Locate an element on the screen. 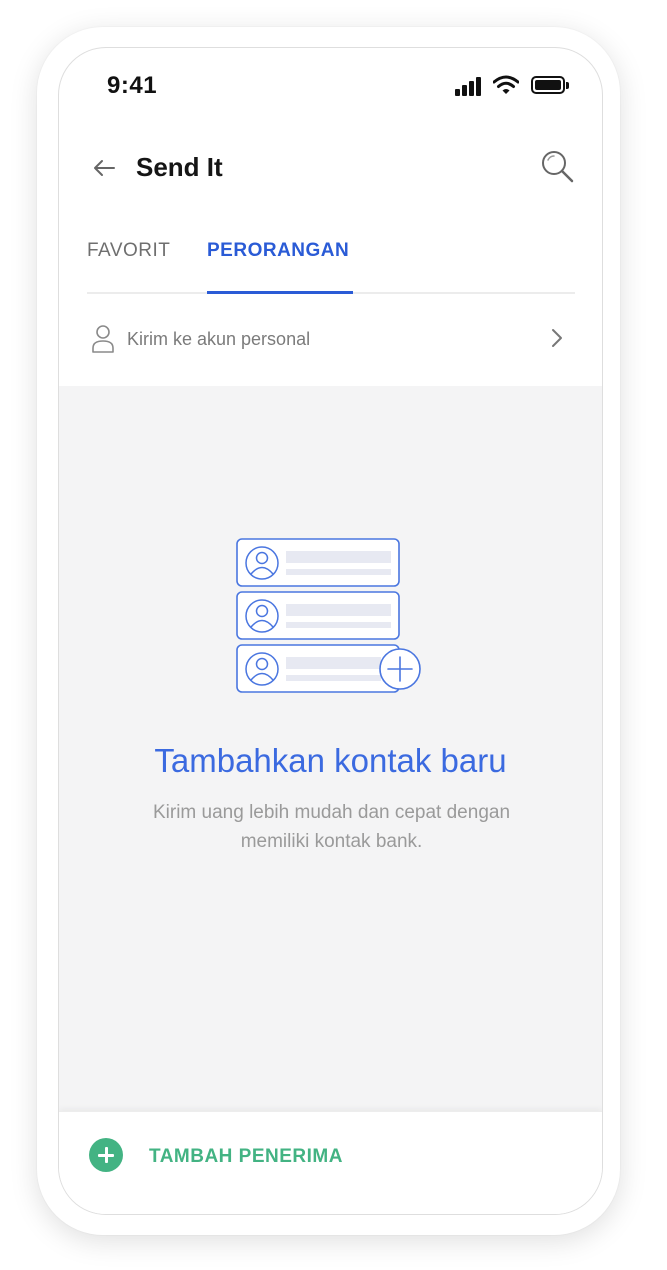 The height and width of the screenshot is (1270, 667). arrow-left-icon is located at coordinates (104, 168).